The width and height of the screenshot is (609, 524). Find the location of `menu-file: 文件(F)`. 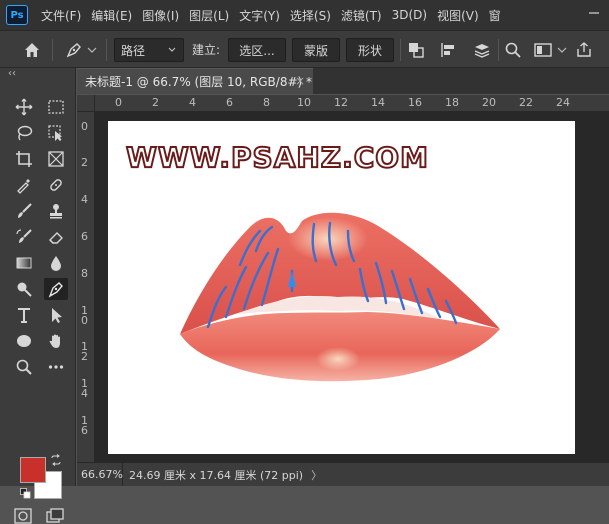

menu-file: 文件(F) is located at coordinates (61, 15).